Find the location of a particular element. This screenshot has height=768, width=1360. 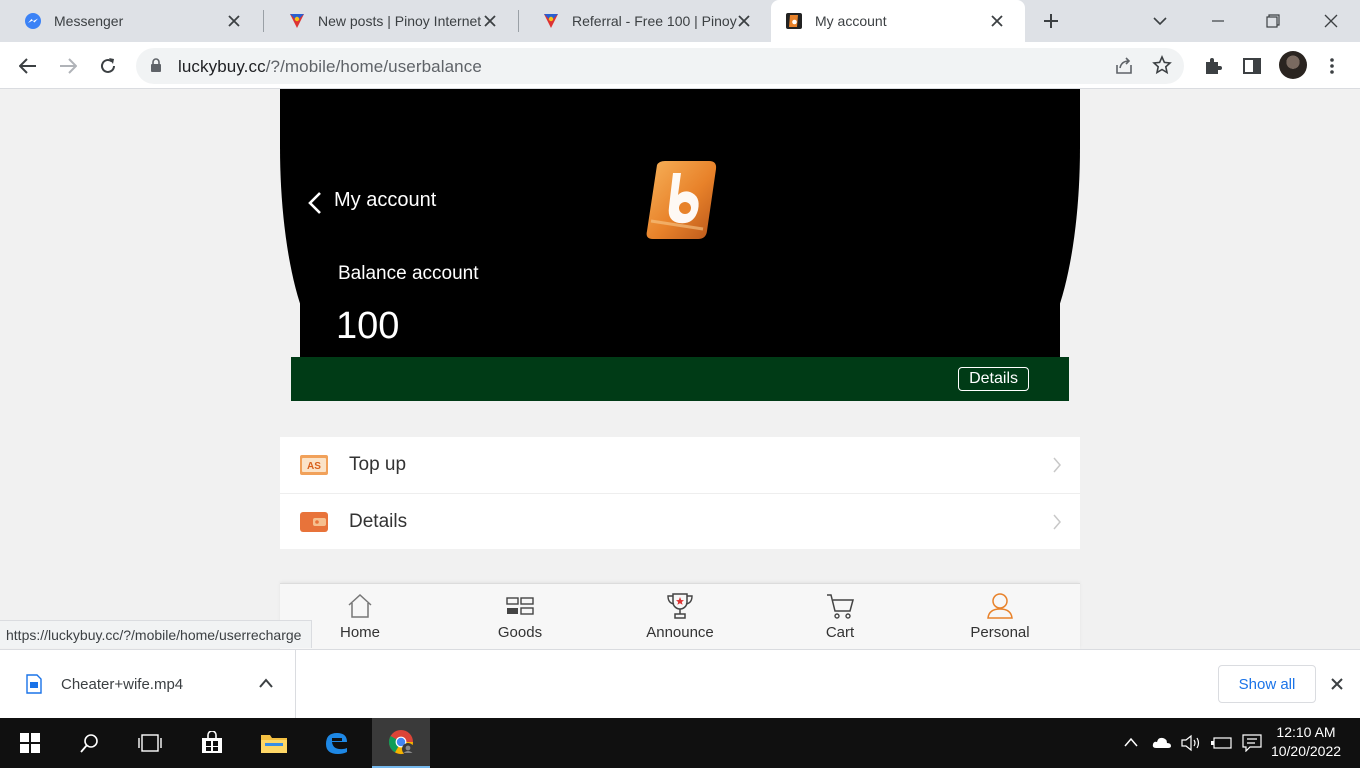

nav-personal: Personal is located at coordinates (1000, 616).